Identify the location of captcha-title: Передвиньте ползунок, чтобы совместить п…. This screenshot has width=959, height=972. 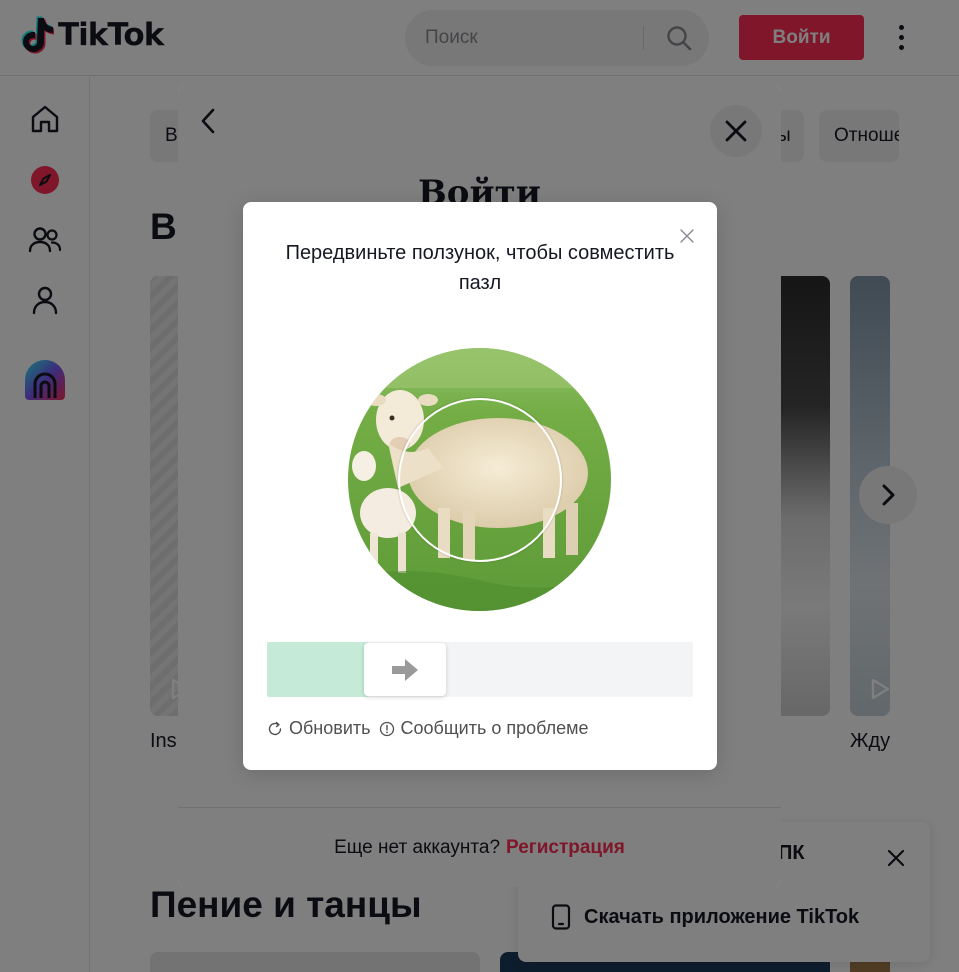
(480, 268).